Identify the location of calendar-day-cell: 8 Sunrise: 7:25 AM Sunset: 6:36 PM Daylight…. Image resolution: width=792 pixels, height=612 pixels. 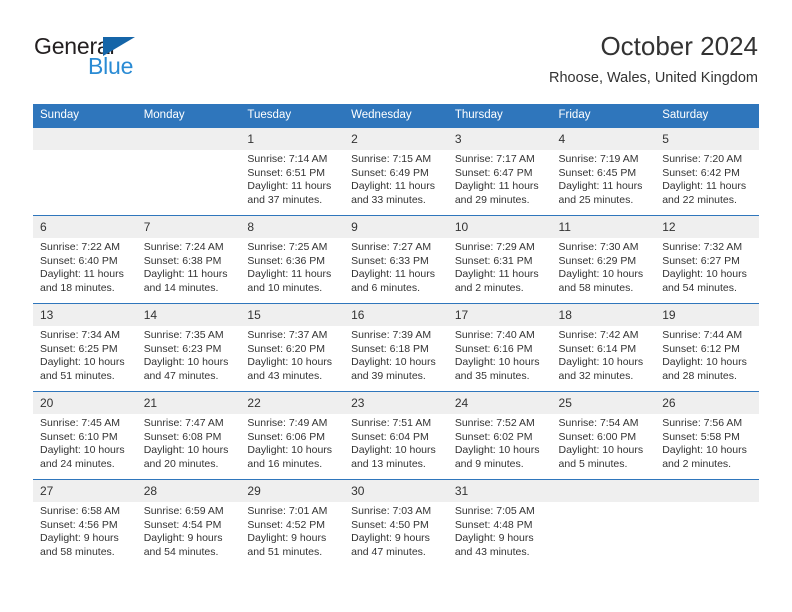
(292, 259).